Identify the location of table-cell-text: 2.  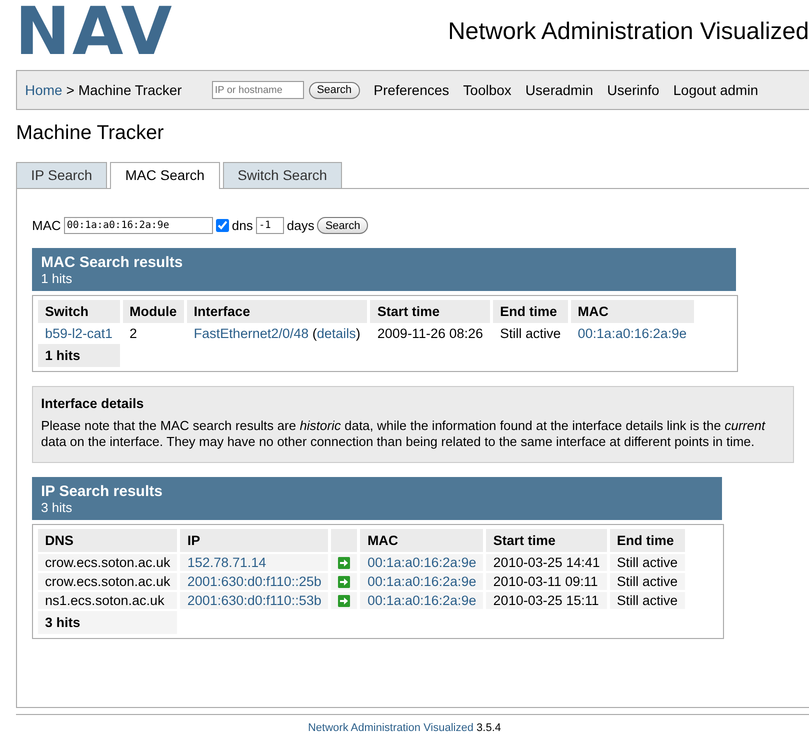
(133, 333).